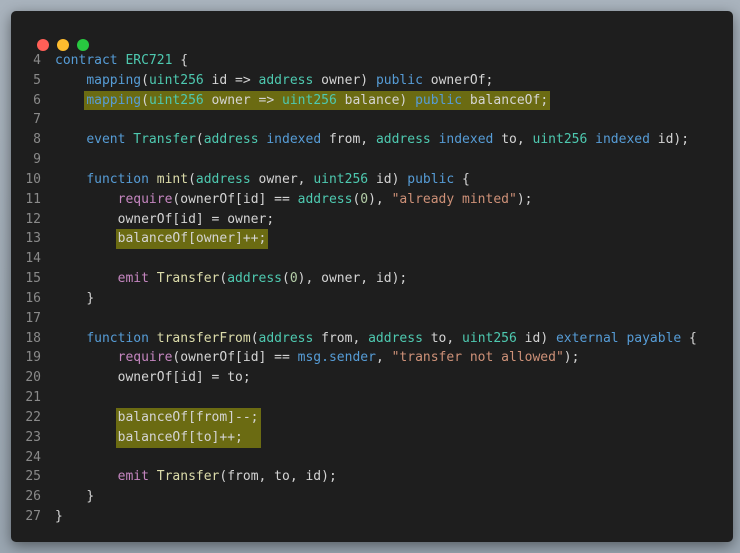 This screenshot has height=553, width=740. Describe the element at coordinates (513, 140) in the screenshot. I see `code-token-plain: to,` at that location.